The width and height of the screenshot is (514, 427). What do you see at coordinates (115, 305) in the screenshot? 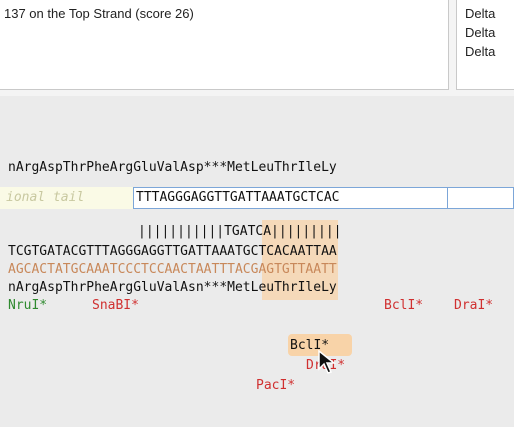
I see `enzyme-snabi: SnaBI*` at bounding box center [115, 305].